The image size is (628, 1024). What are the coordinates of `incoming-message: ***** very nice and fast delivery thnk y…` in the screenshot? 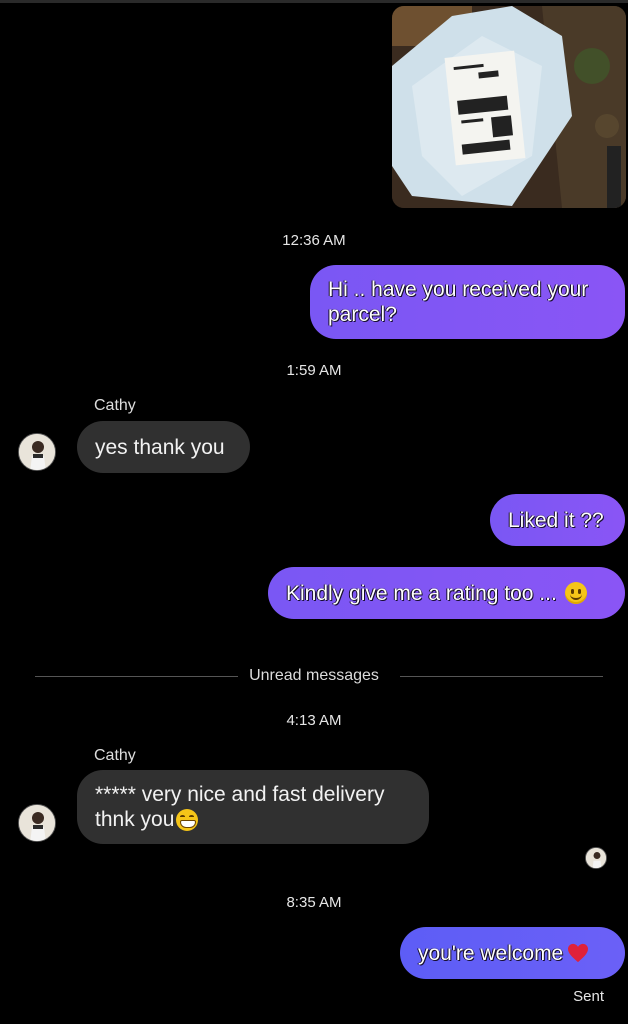 It's located at (253, 807).